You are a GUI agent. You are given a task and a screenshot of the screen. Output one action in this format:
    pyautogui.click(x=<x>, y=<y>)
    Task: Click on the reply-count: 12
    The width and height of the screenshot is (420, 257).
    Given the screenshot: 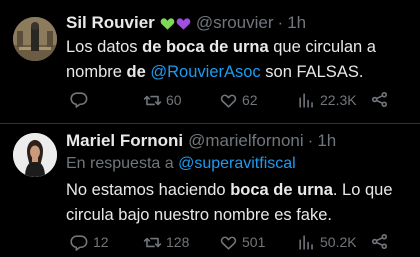 What is the action you would take?
    pyautogui.click(x=101, y=242)
    